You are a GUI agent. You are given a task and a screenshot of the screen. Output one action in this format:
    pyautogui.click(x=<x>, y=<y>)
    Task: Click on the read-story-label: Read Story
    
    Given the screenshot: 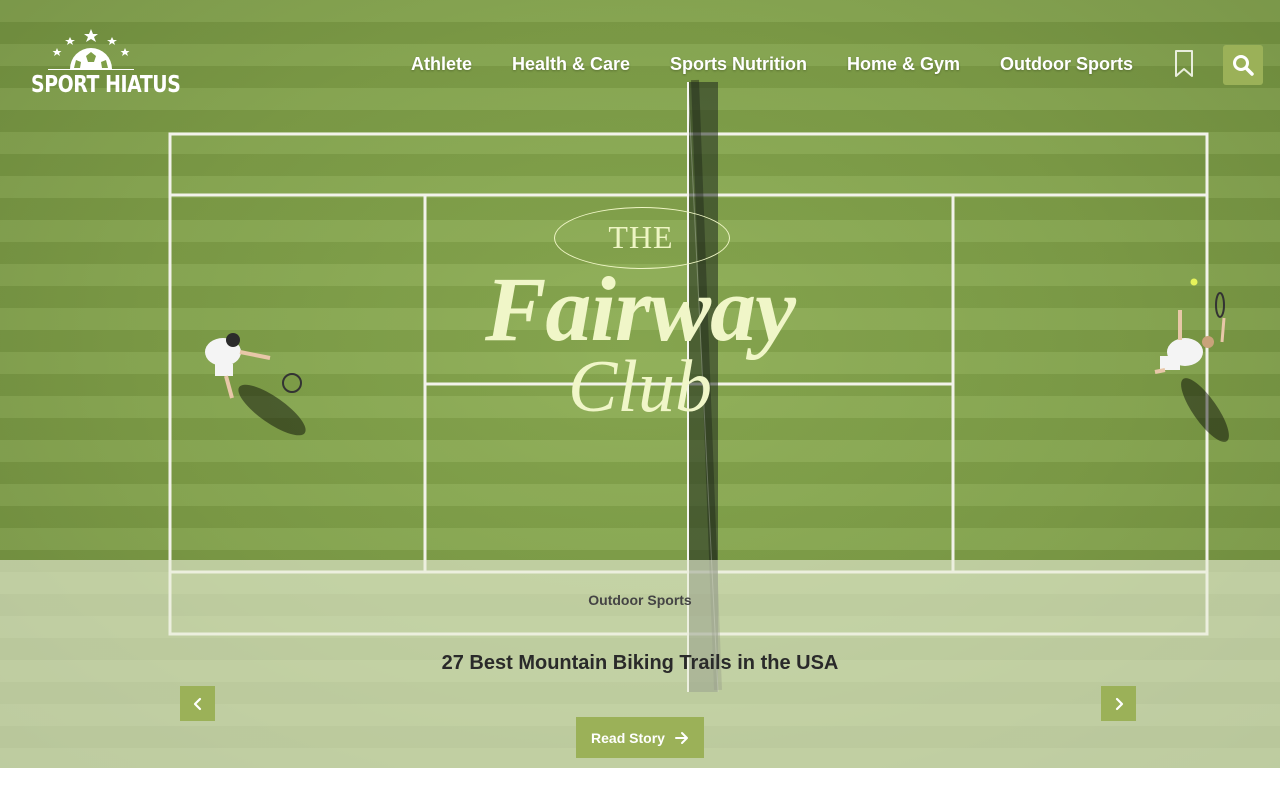 What is the action you would take?
    pyautogui.click(x=628, y=737)
    